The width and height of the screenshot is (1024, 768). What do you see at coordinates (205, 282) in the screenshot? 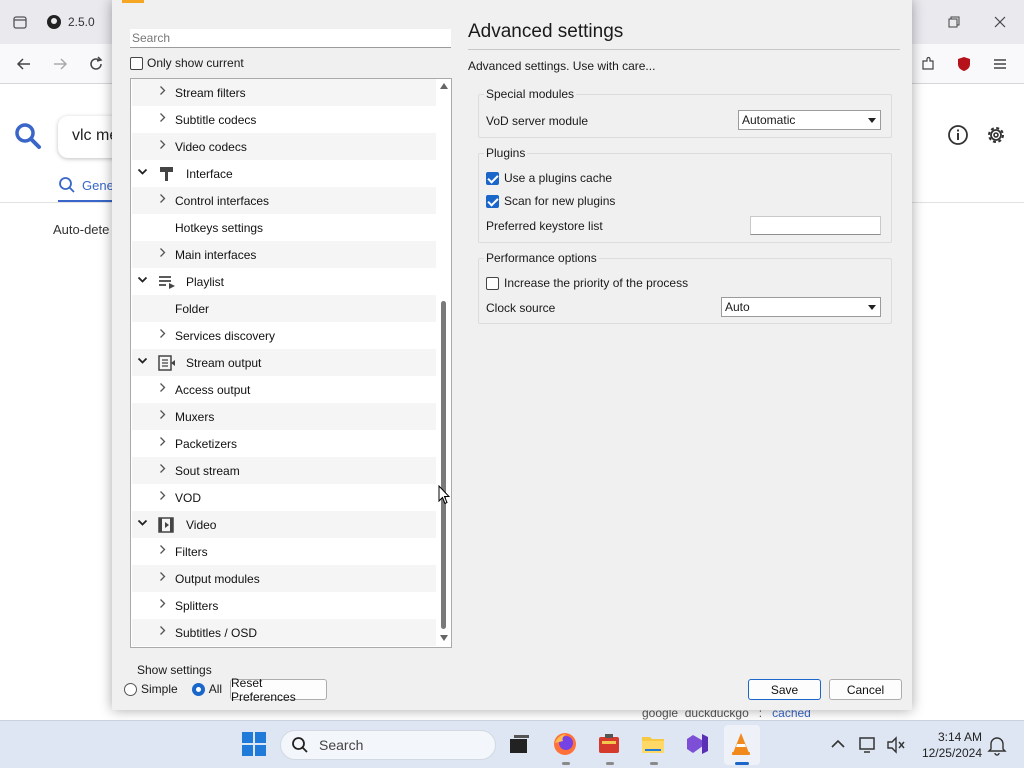
I see `tree-item-label: Playlist` at bounding box center [205, 282].